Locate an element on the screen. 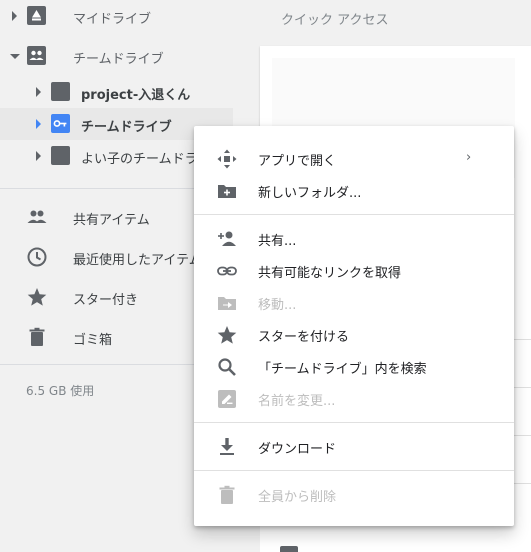  sidebar-item-label: project-入退くん is located at coordinates (136, 95).